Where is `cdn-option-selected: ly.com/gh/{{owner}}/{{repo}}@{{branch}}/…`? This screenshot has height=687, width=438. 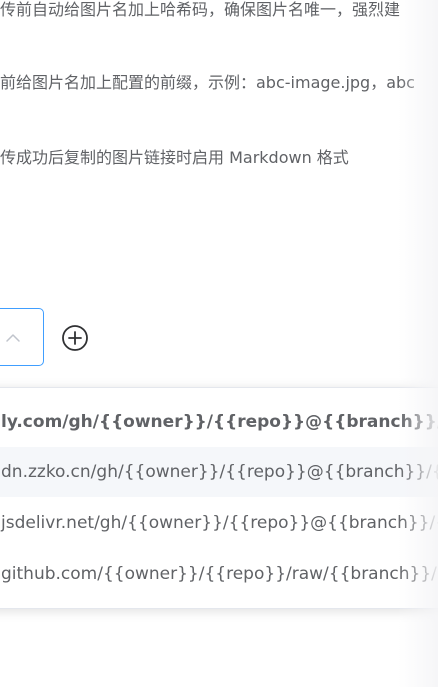
cdn-option-selected: ly.com/gh/{{owner}}/{{repo}}@{{branch}}/… is located at coordinates (219, 422).